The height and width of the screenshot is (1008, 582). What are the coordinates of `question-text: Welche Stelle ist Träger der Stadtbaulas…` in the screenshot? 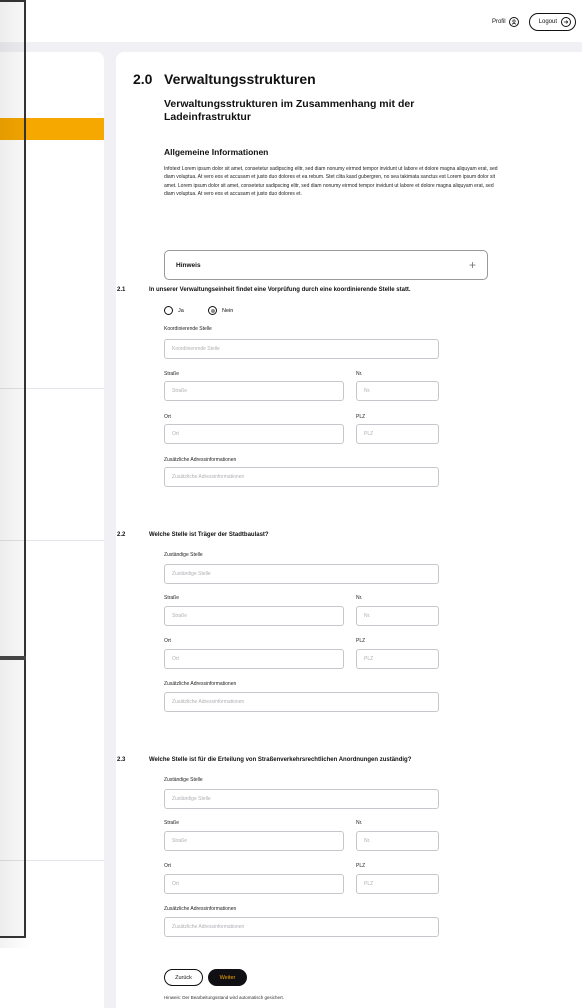 It's located at (209, 535).